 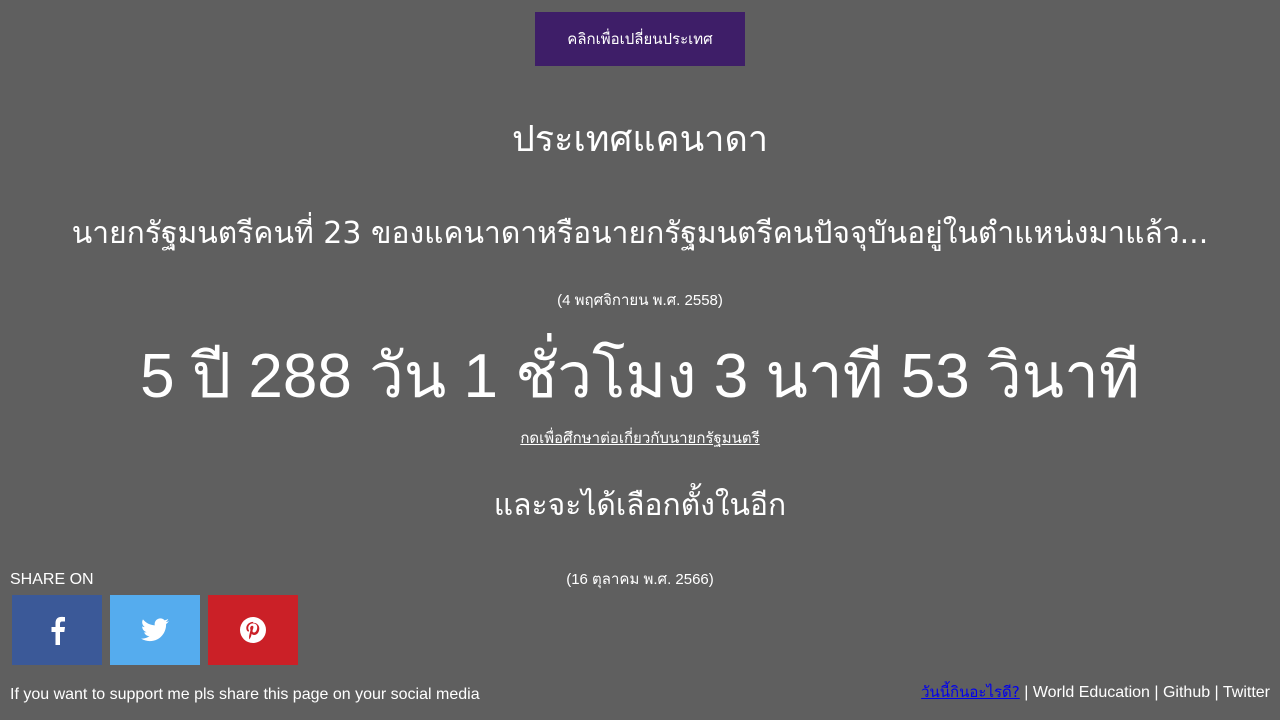 What do you see at coordinates (640, 300) in the screenshot?
I see `since-date: (4 พฤศจิกายน พ.ศ. 2558)` at bounding box center [640, 300].